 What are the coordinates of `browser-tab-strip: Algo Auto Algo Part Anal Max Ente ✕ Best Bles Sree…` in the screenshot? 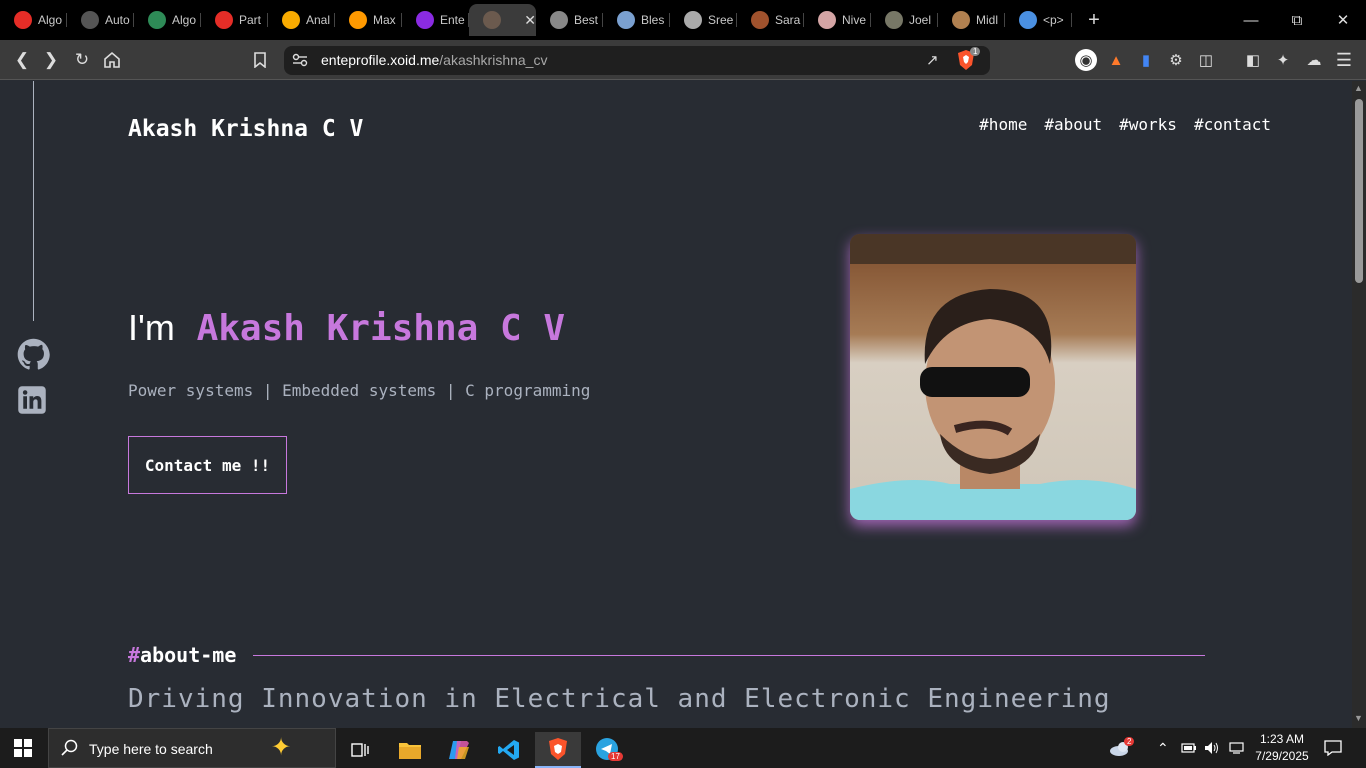 It's located at (683, 20).